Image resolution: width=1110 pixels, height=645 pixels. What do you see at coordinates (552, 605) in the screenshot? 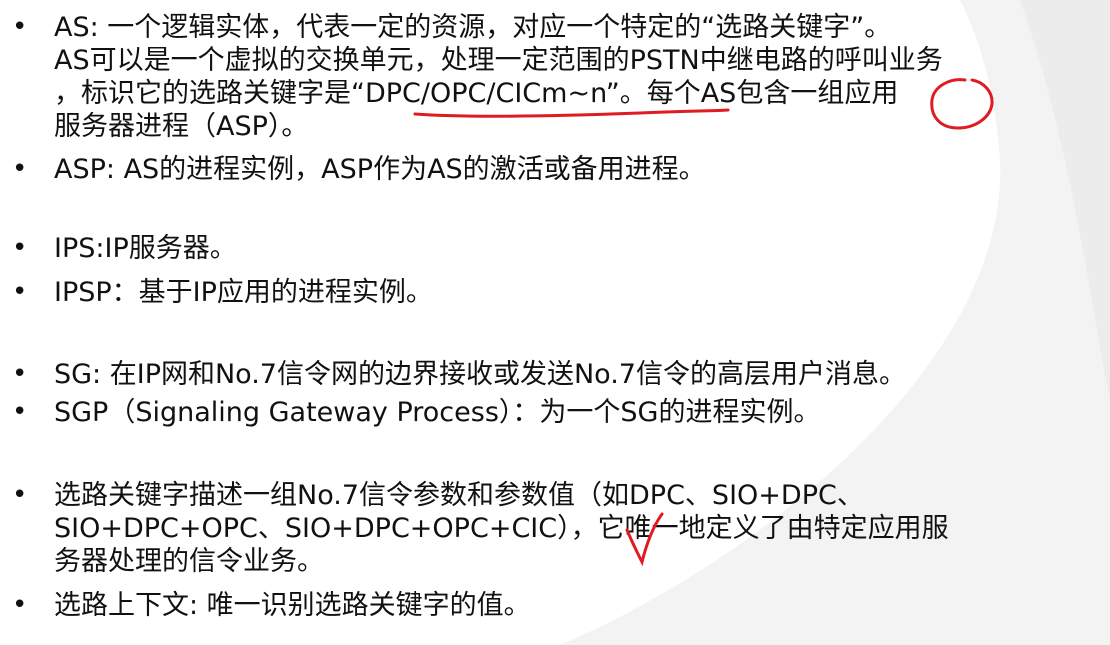
I see `list-item: • 选路上下文: 唯一识别选路关键字的值。` at bounding box center [552, 605].